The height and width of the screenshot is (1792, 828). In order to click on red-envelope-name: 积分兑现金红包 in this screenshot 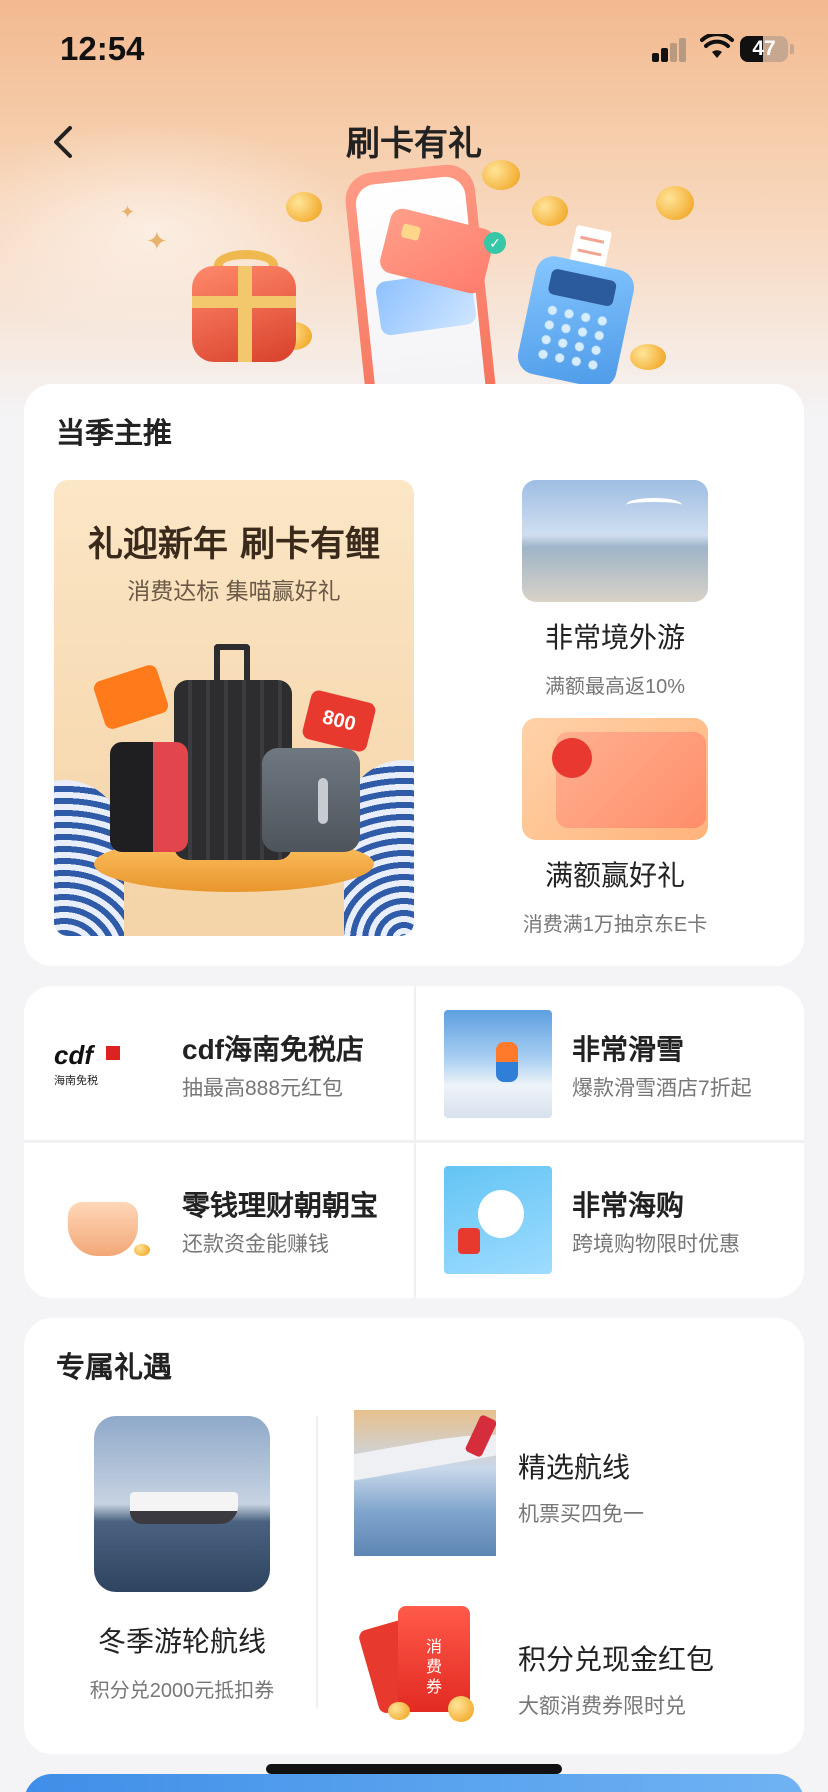, I will do `click(616, 1658)`.